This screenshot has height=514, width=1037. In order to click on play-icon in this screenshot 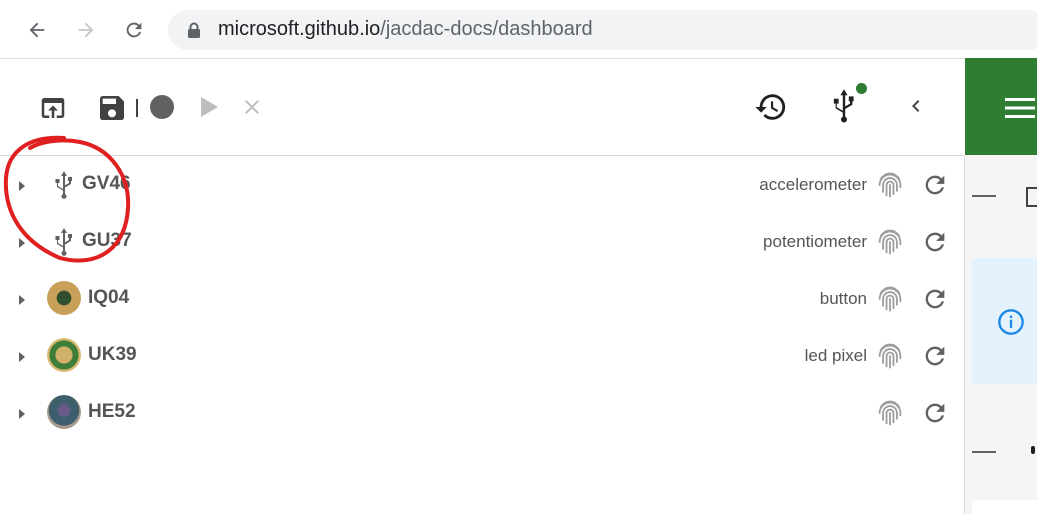, I will do `click(209, 107)`.